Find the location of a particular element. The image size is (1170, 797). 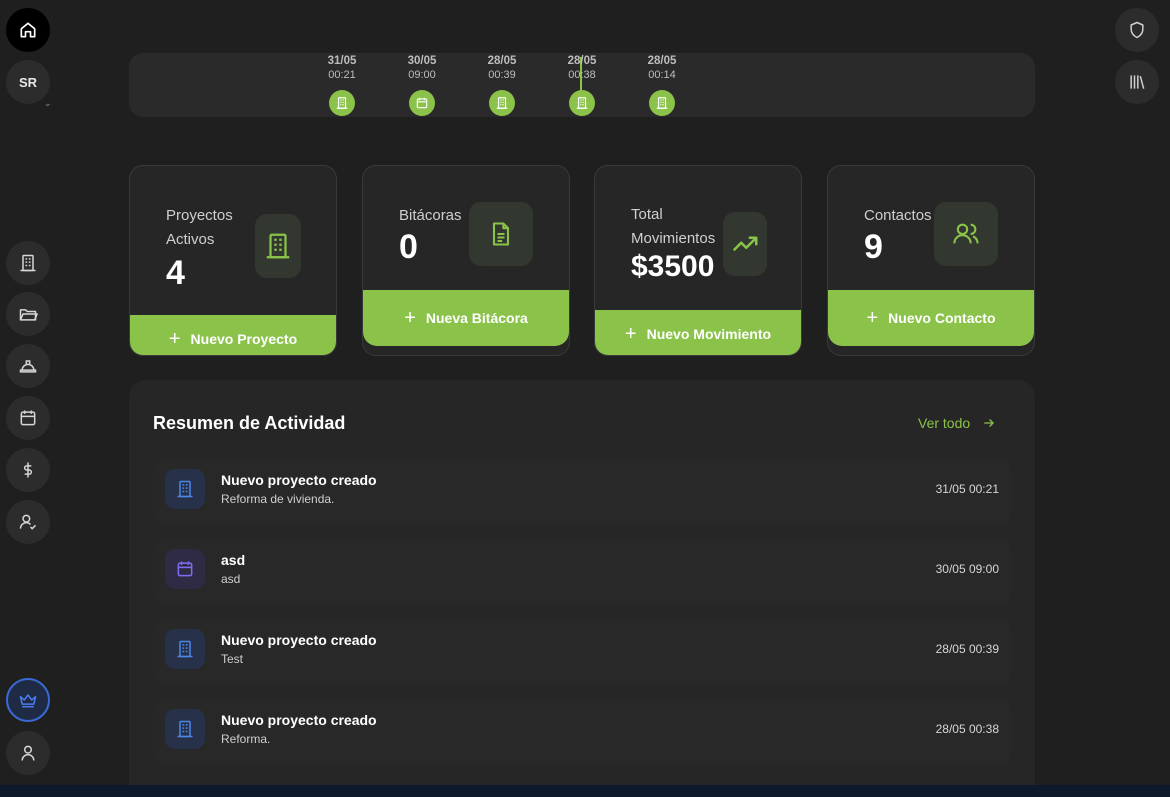

stat-card-projects: Proyectos Activos 4 + Nuevo Proyecto is located at coordinates (233, 260).